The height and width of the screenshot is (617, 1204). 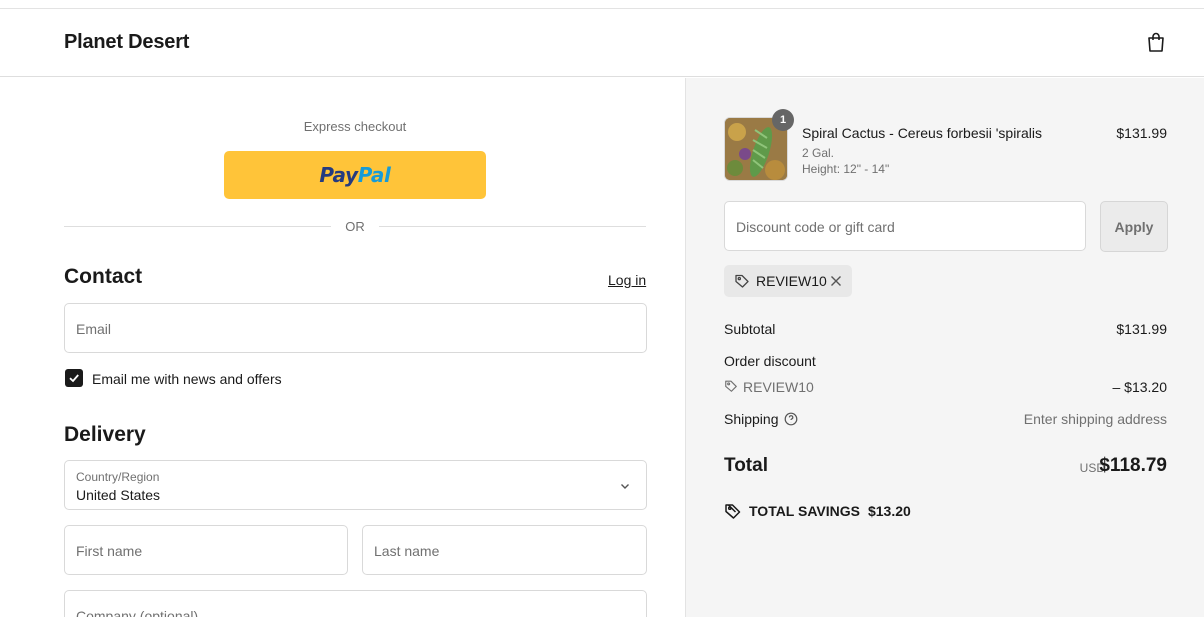 I want to click on total-label: Total, so click(x=746, y=465).